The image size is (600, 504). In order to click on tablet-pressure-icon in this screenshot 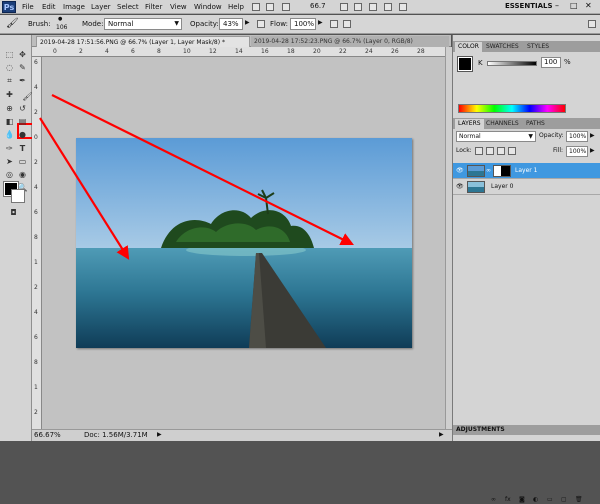, I will do `click(261, 24)`.